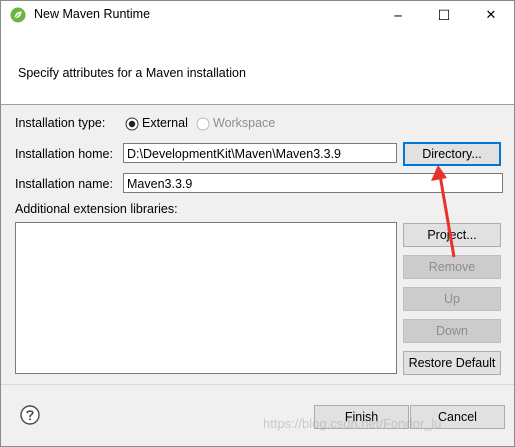 The height and width of the screenshot is (447, 515). Describe the element at coordinates (165, 123) in the screenshot. I see `external-radio-label: External` at that location.